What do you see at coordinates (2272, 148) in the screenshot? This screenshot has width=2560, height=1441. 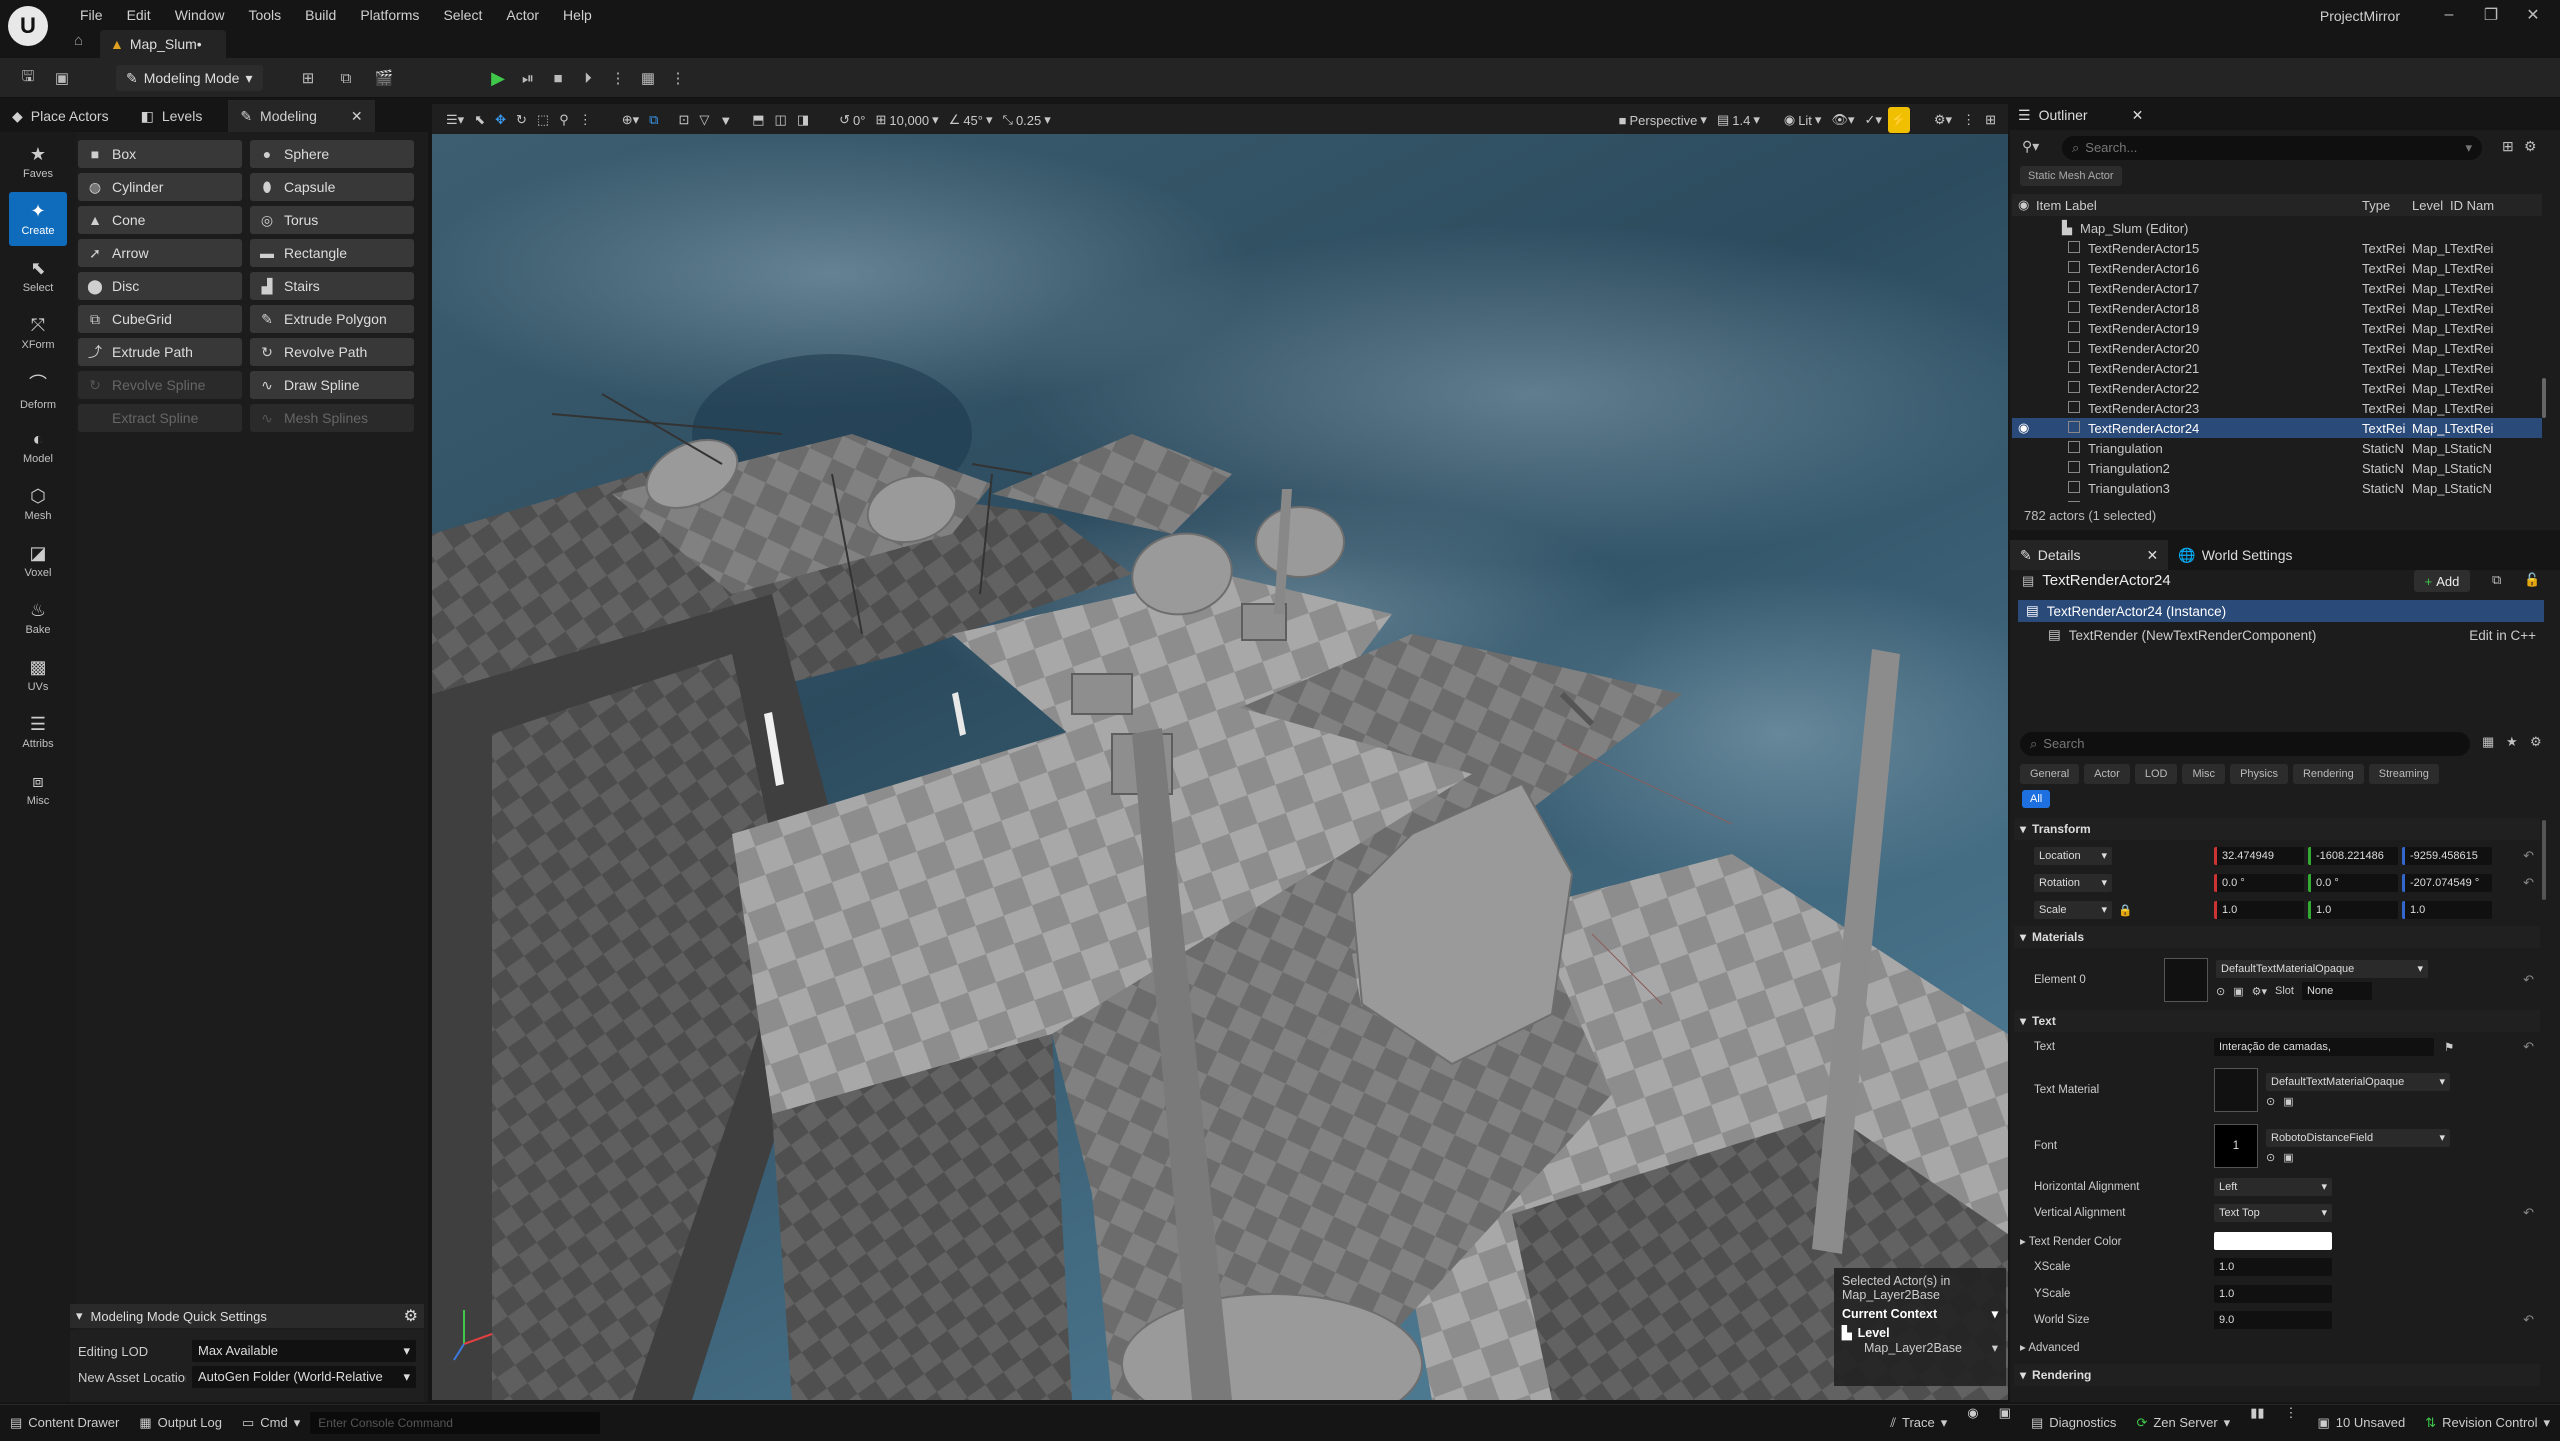 I see `outliner-search-input: ⌕ Search... ▾` at bounding box center [2272, 148].